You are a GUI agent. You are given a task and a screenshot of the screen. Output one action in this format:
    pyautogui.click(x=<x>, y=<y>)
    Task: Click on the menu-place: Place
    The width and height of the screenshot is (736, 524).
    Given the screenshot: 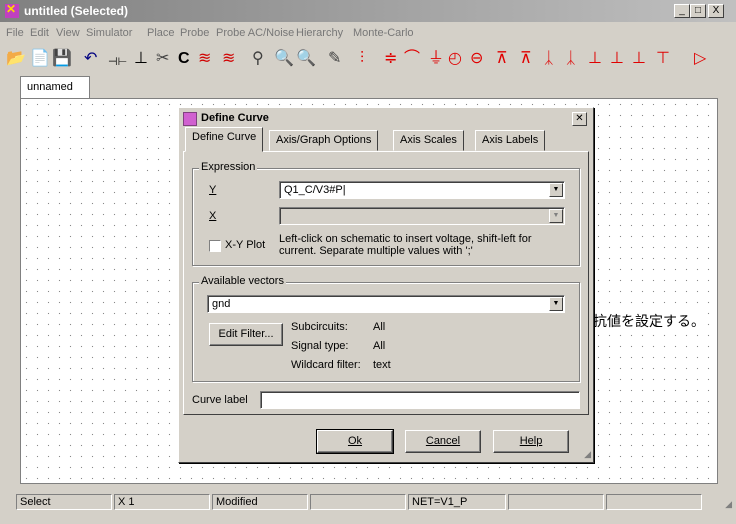 What is the action you would take?
    pyautogui.click(x=161, y=33)
    